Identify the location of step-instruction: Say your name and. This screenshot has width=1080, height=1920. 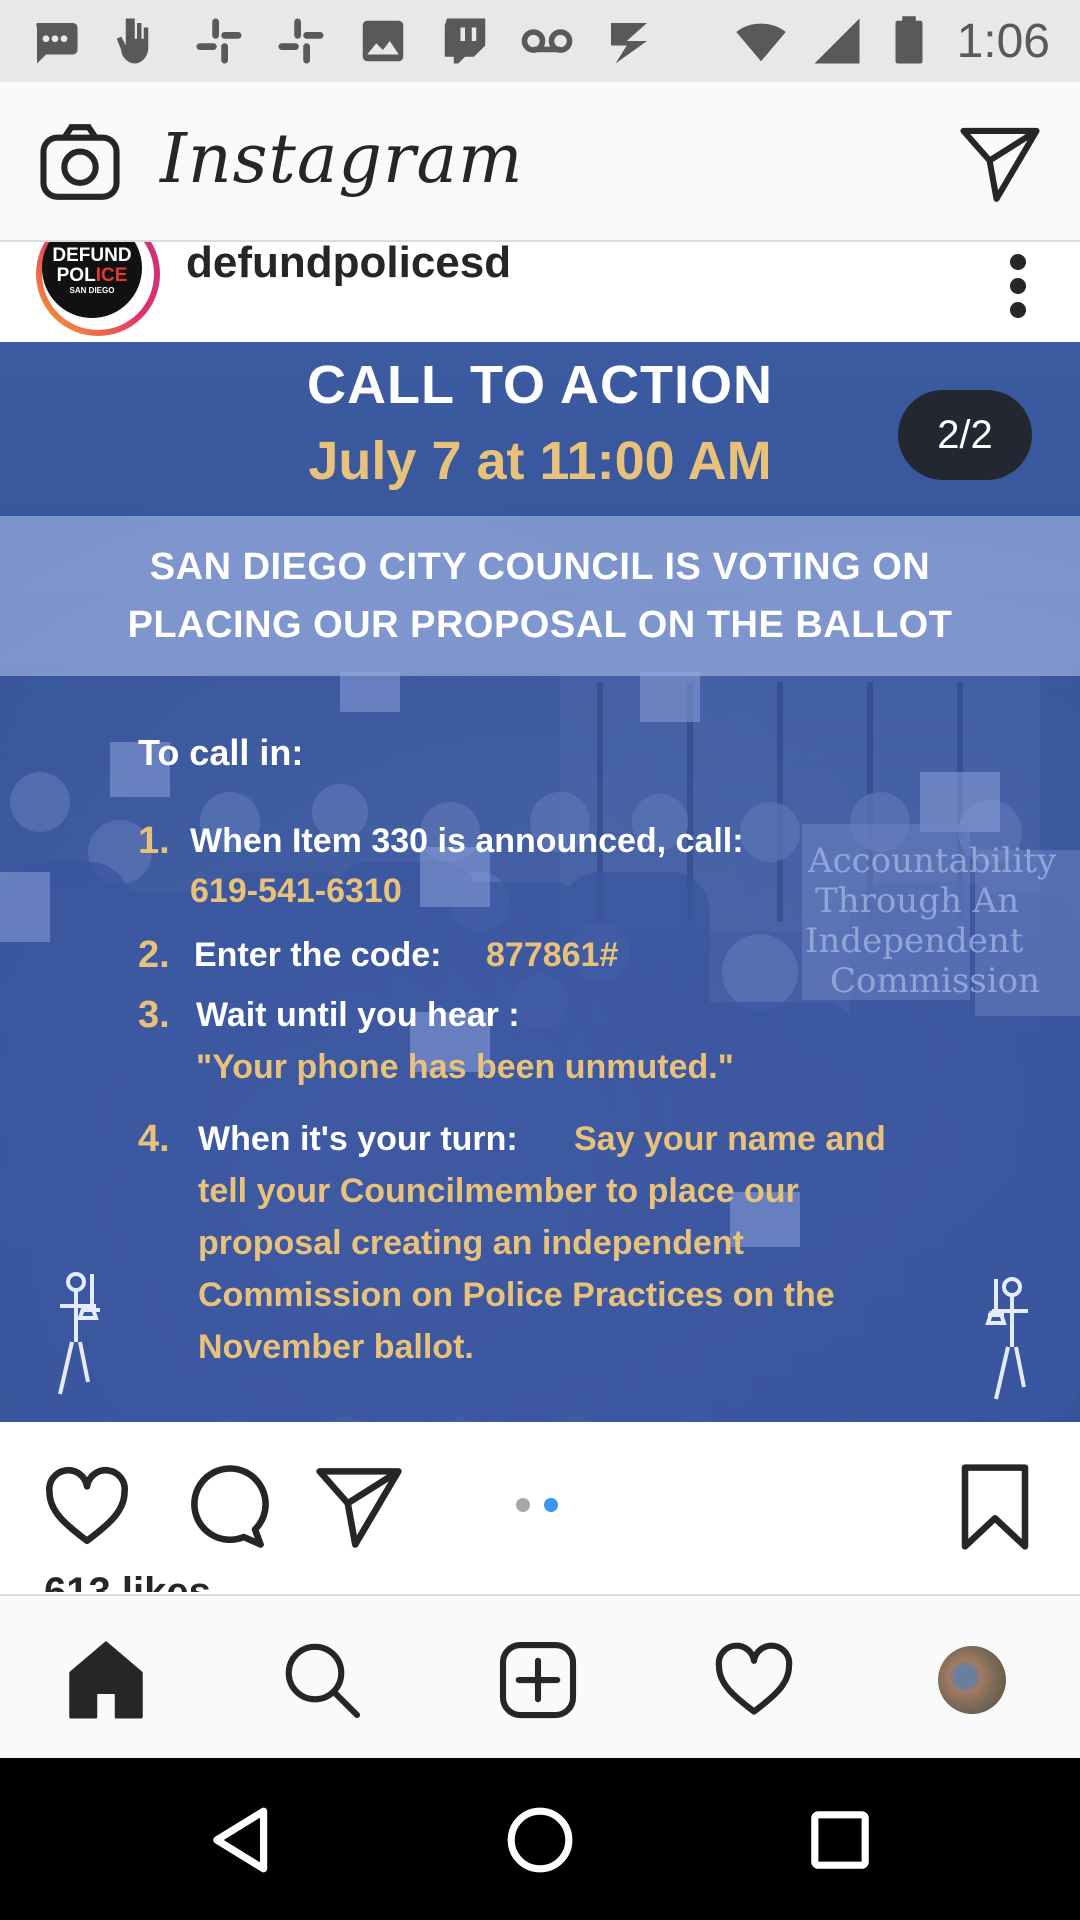
(730, 1139).